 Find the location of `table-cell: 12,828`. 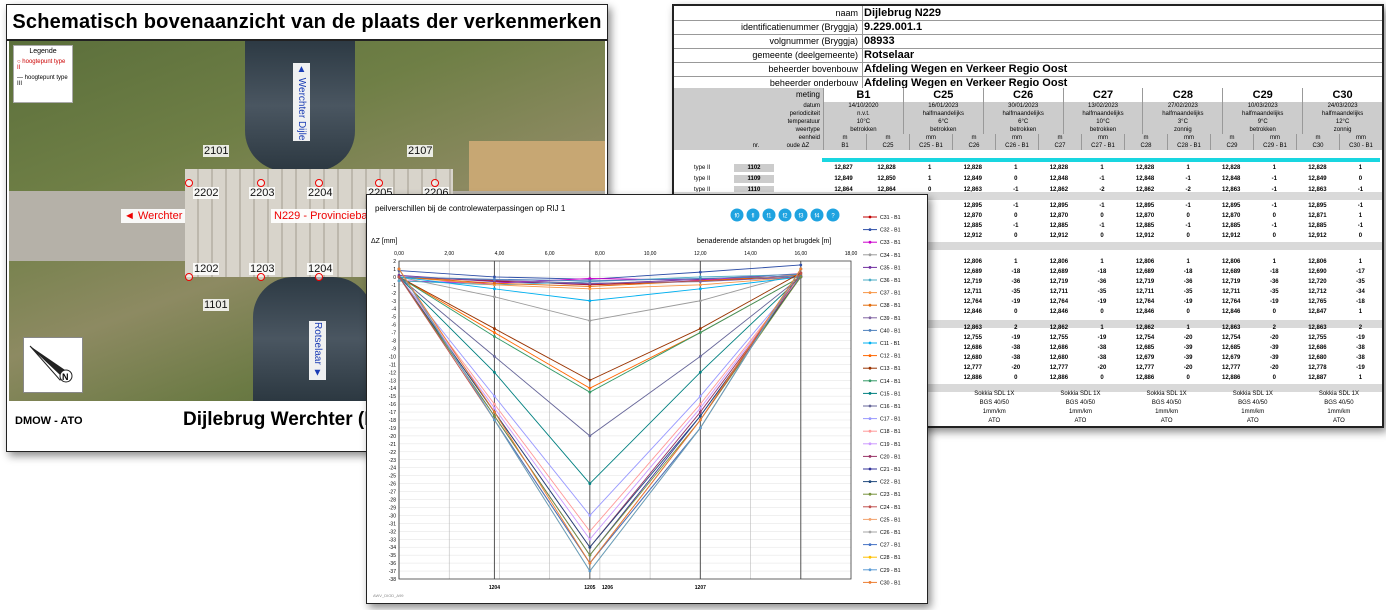

table-cell: 12,828 is located at coordinates (1231, 168).